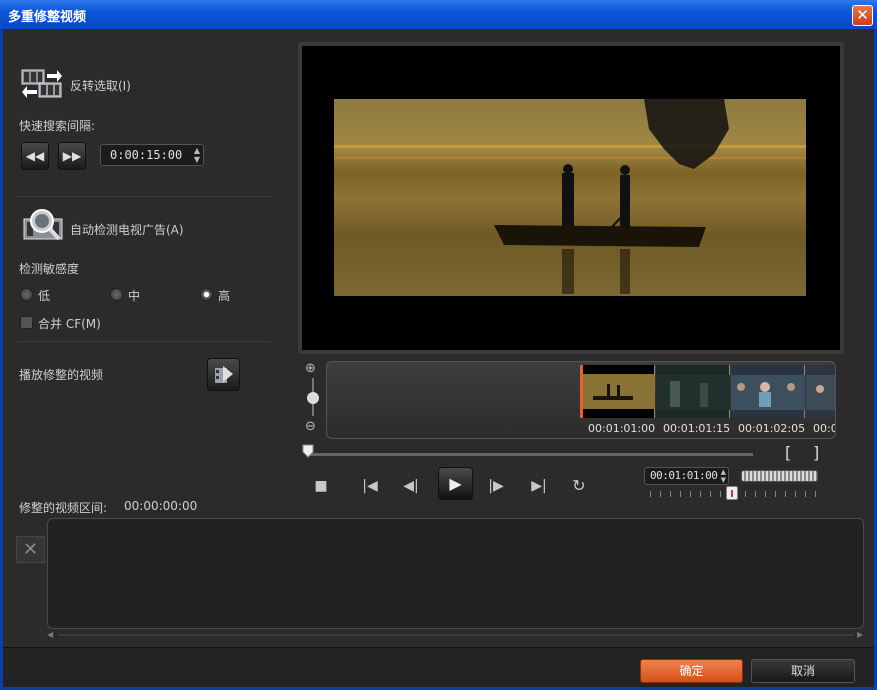 The height and width of the screenshot is (690, 877). Describe the element at coordinates (50, 634) in the screenshot. I see `scroll-left-icon: ◀` at that location.